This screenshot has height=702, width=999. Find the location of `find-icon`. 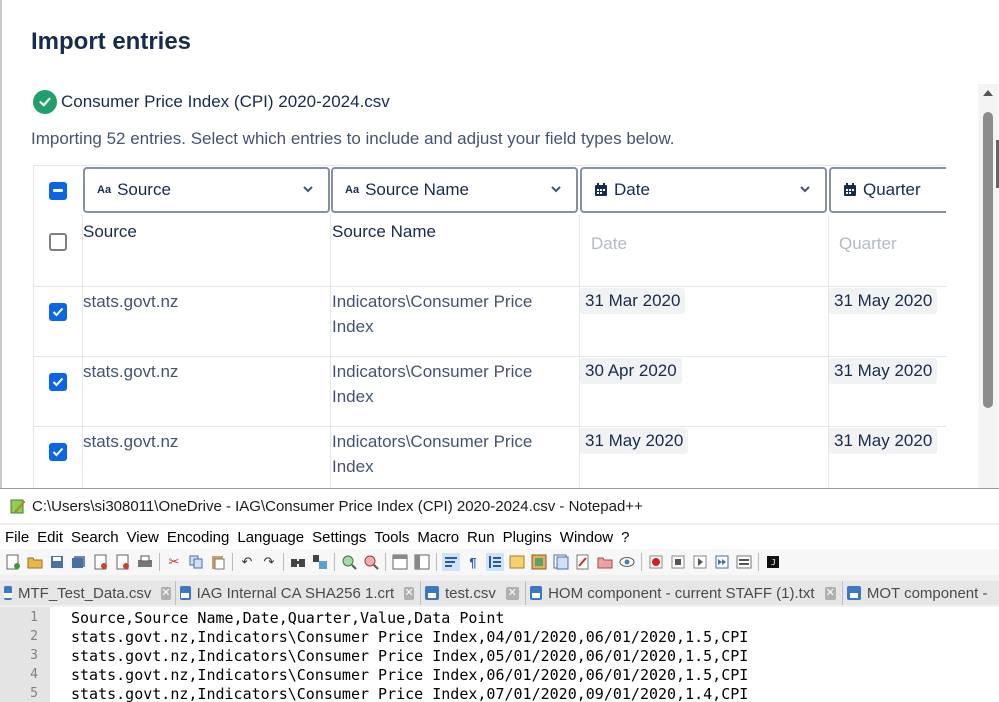

find-icon is located at coordinates (298, 562).